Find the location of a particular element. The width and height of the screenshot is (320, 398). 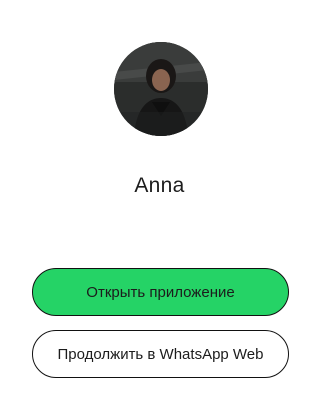

contact-name: Anna is located at coordinates (159, 185).